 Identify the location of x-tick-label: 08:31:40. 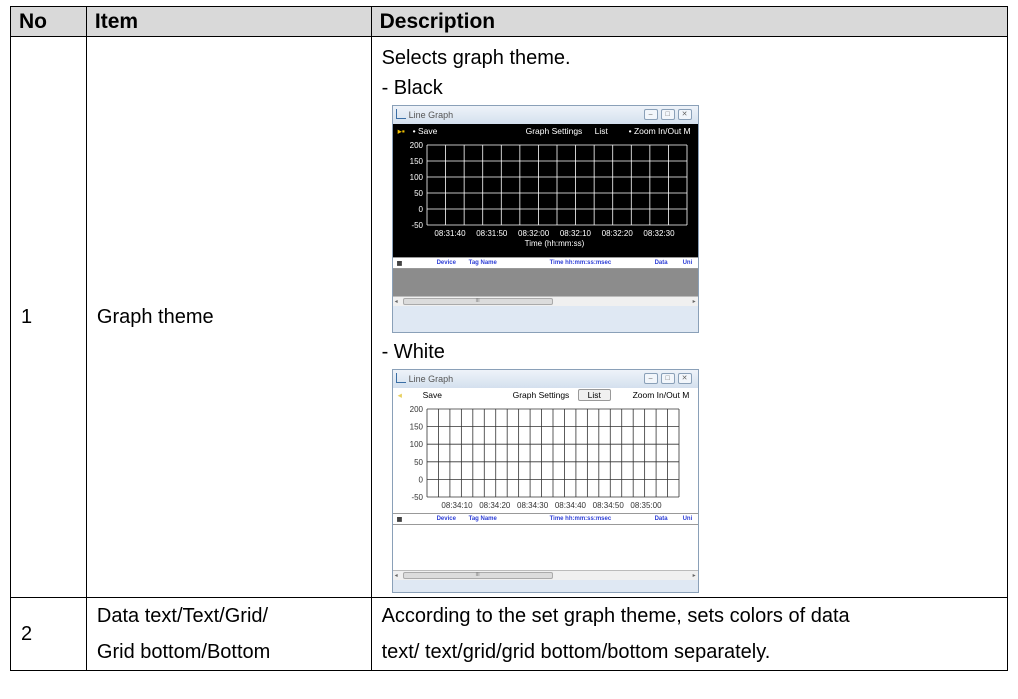
(450, 233).